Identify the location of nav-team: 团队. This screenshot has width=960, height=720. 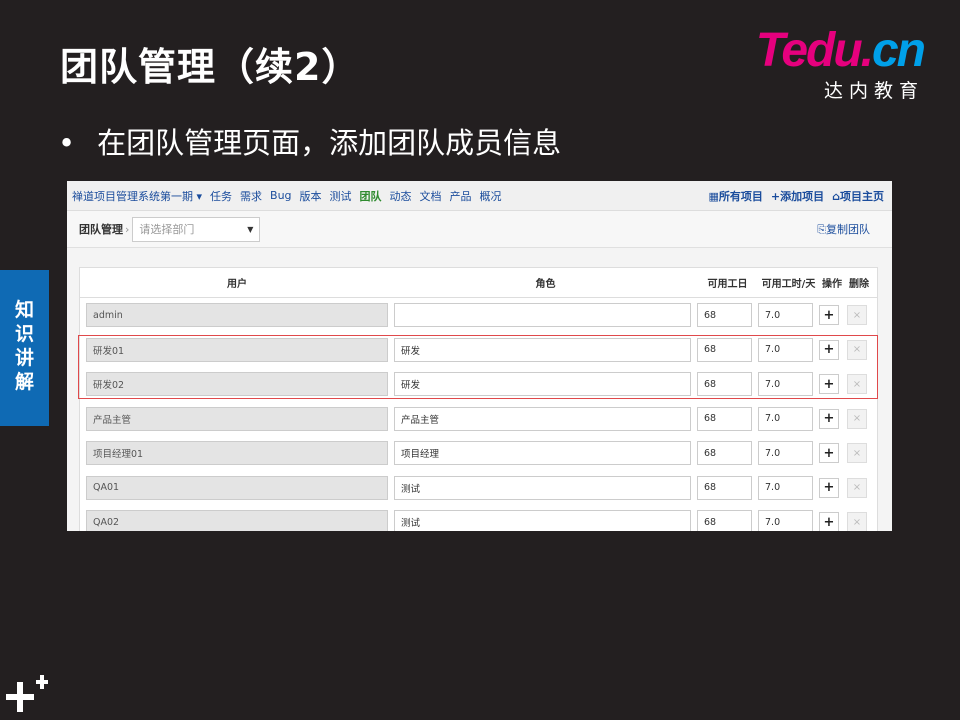
(371, 196).